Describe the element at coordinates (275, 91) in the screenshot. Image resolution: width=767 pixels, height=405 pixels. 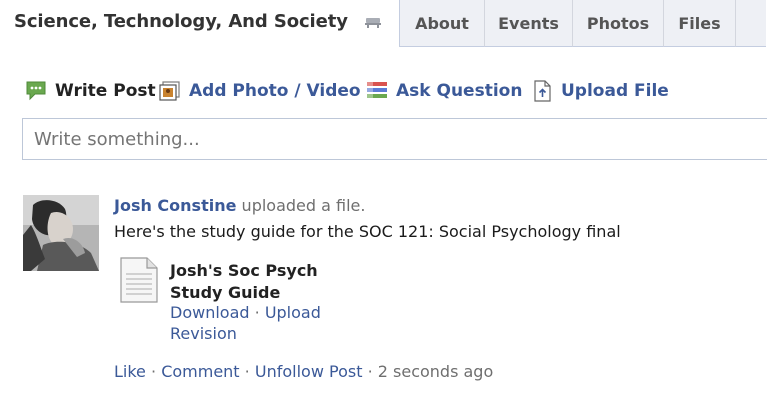
I see `add-photo-video-label: Add Photo / Video` at that location.